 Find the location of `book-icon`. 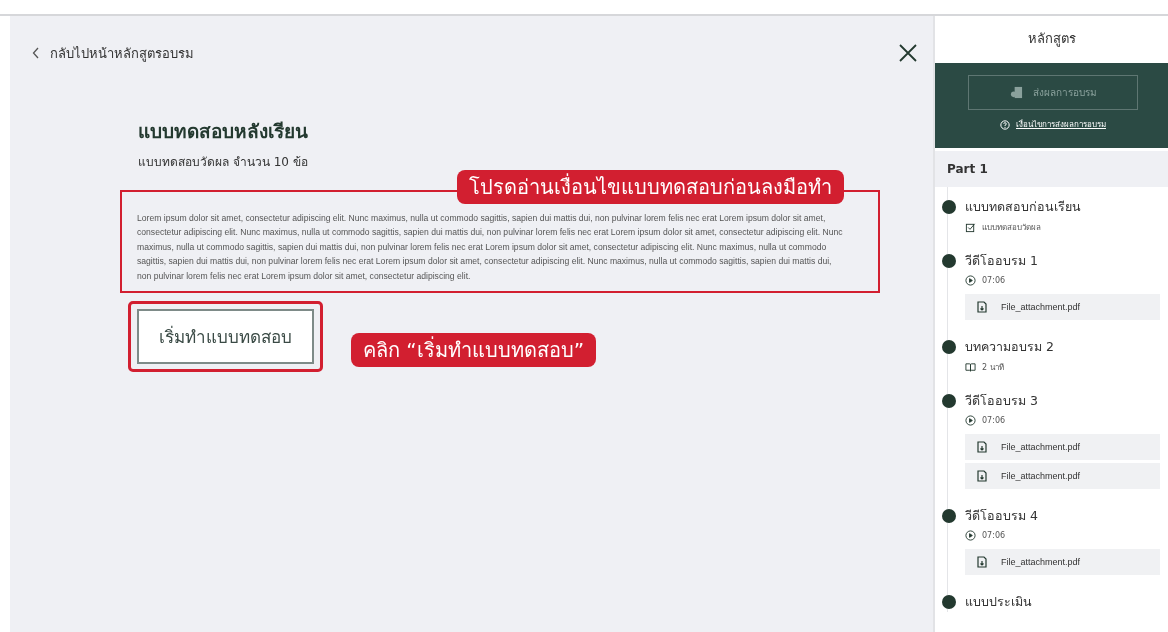

book-icon is located at coordinates (970, 367).